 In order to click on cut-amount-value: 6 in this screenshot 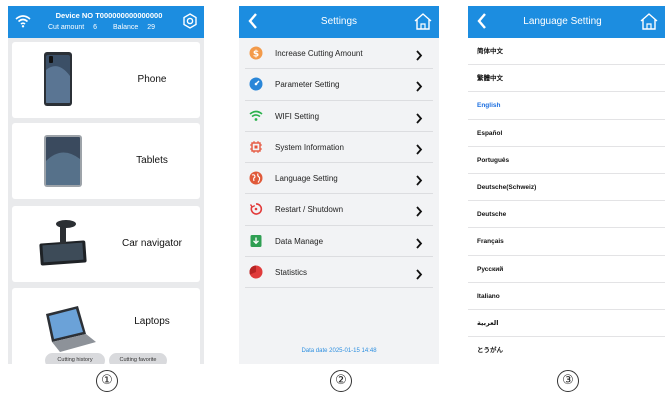, I will do `click(95, 27)`.